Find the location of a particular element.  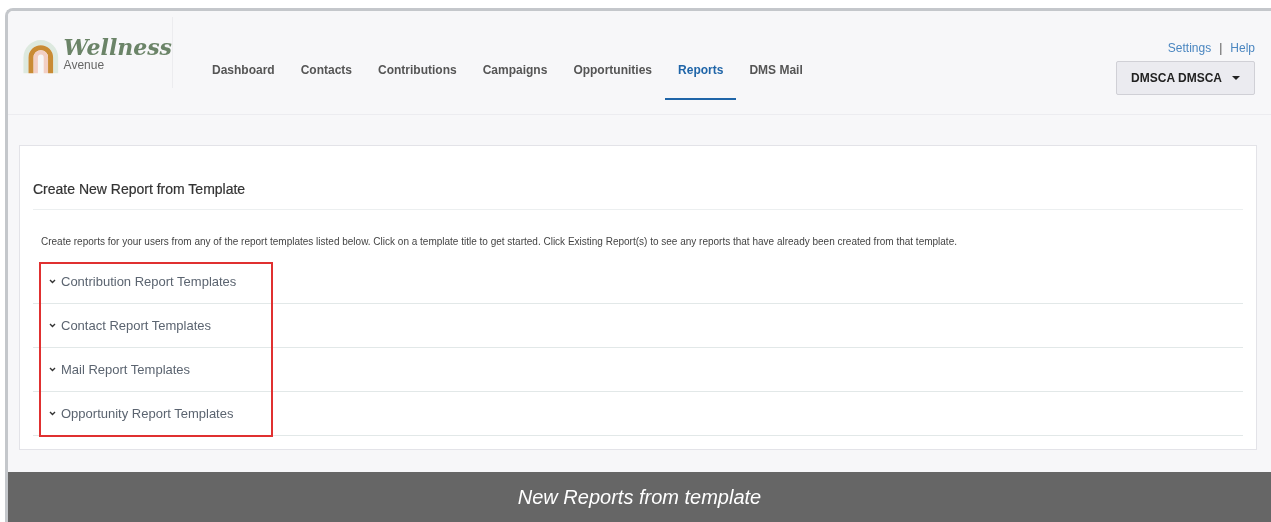

nav-tab: Contributions is located at coordinates (417, 77).